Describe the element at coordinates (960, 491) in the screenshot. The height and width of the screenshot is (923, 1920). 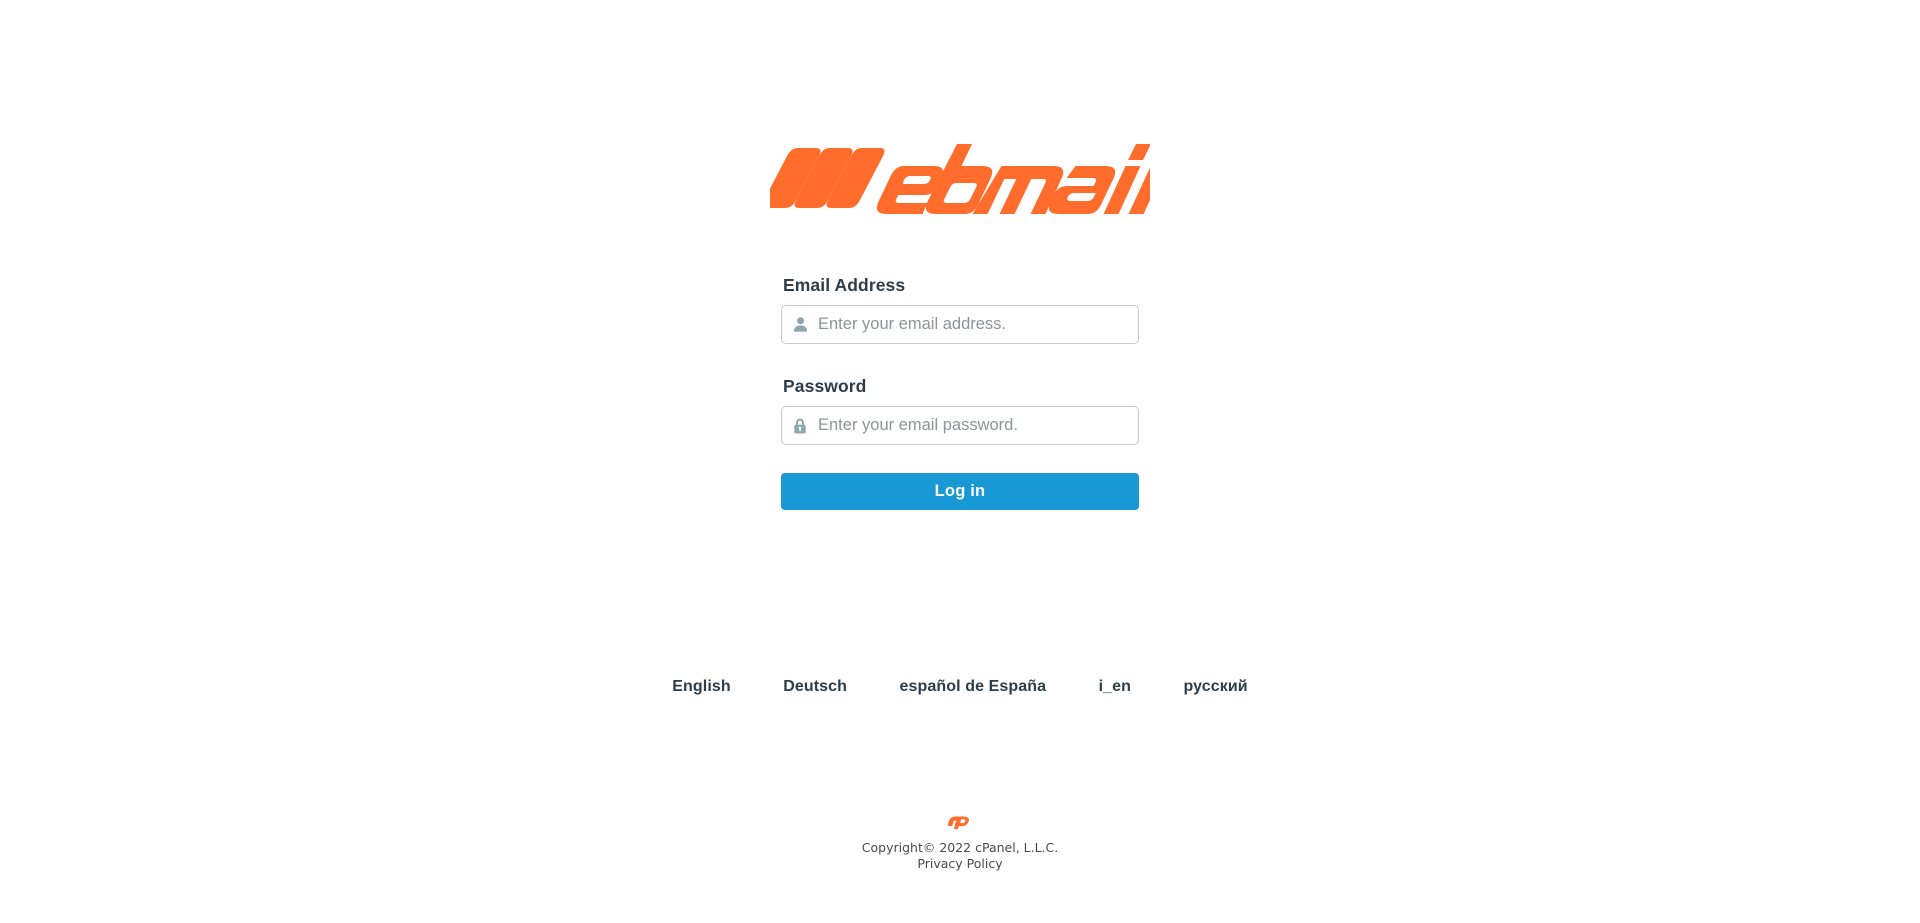
I see `login-button: Log in` at that location.